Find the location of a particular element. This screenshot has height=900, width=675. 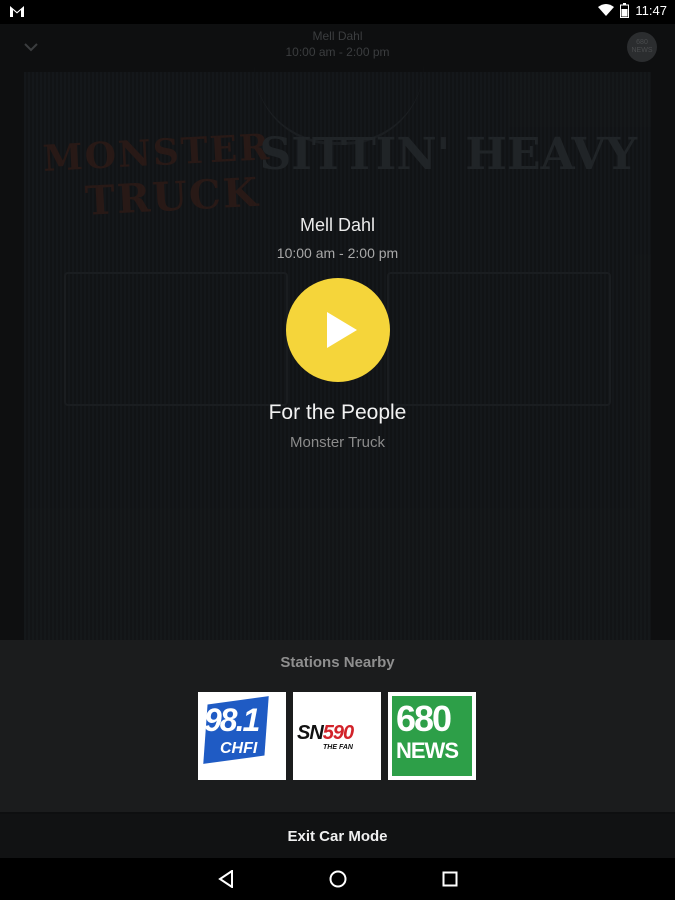

top-schedule: 10:00 am - 2:00 pm is located at coordinates (337, 52).